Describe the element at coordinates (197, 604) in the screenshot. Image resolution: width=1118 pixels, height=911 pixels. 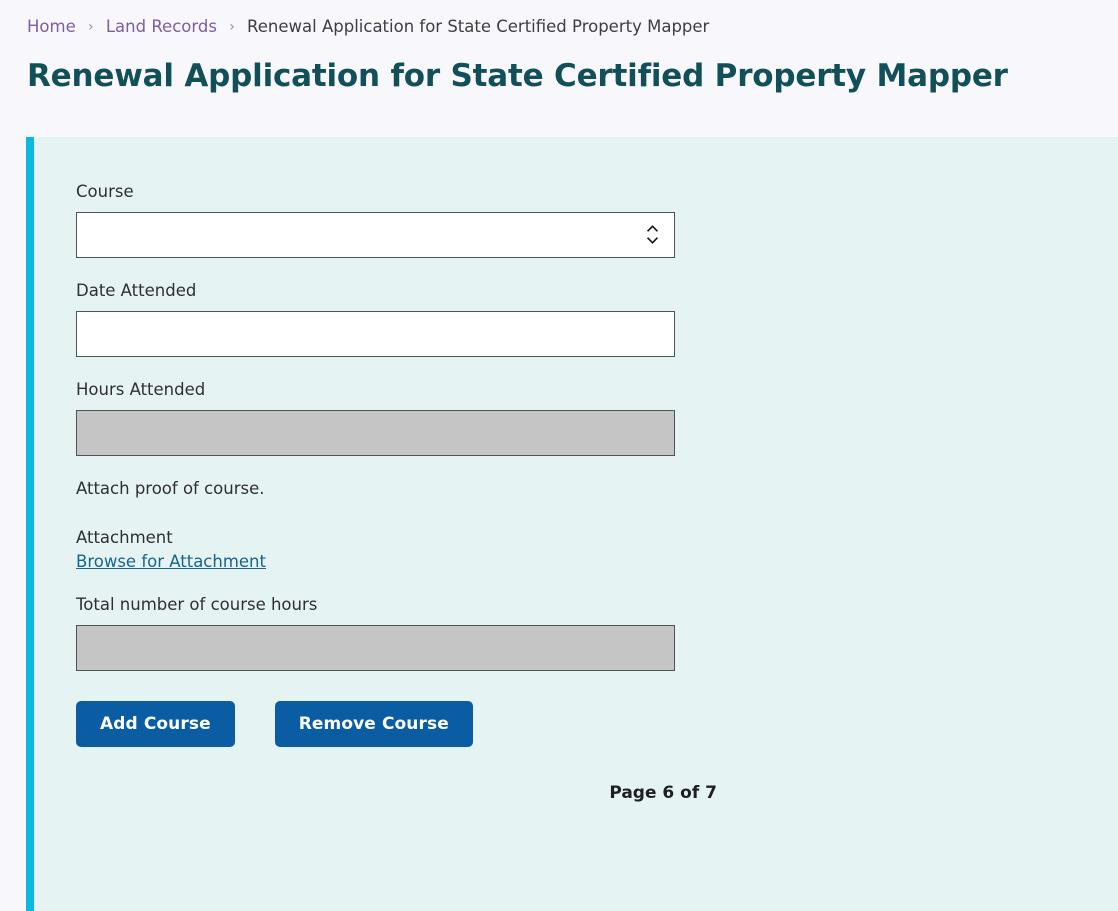
I see `total-course-hours-label: Total number of course hours` at that location.